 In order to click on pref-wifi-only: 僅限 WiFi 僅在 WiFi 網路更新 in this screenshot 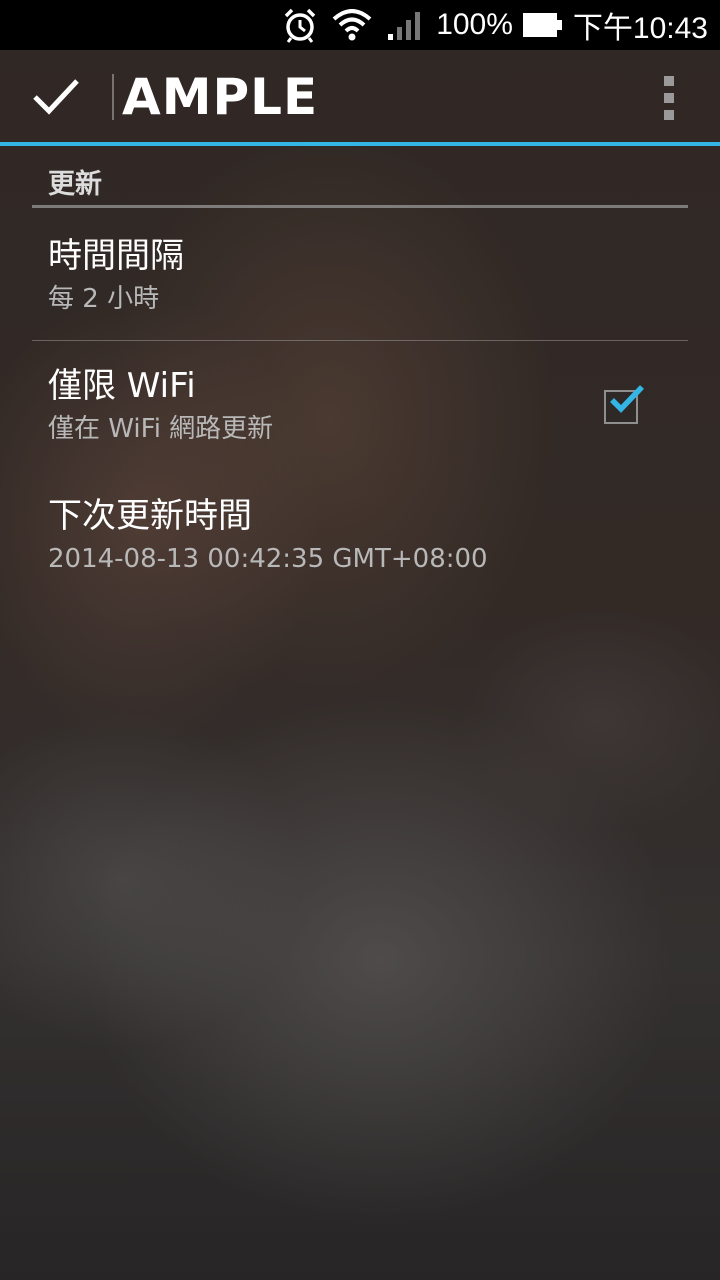, I will do `click(328, 406)`.